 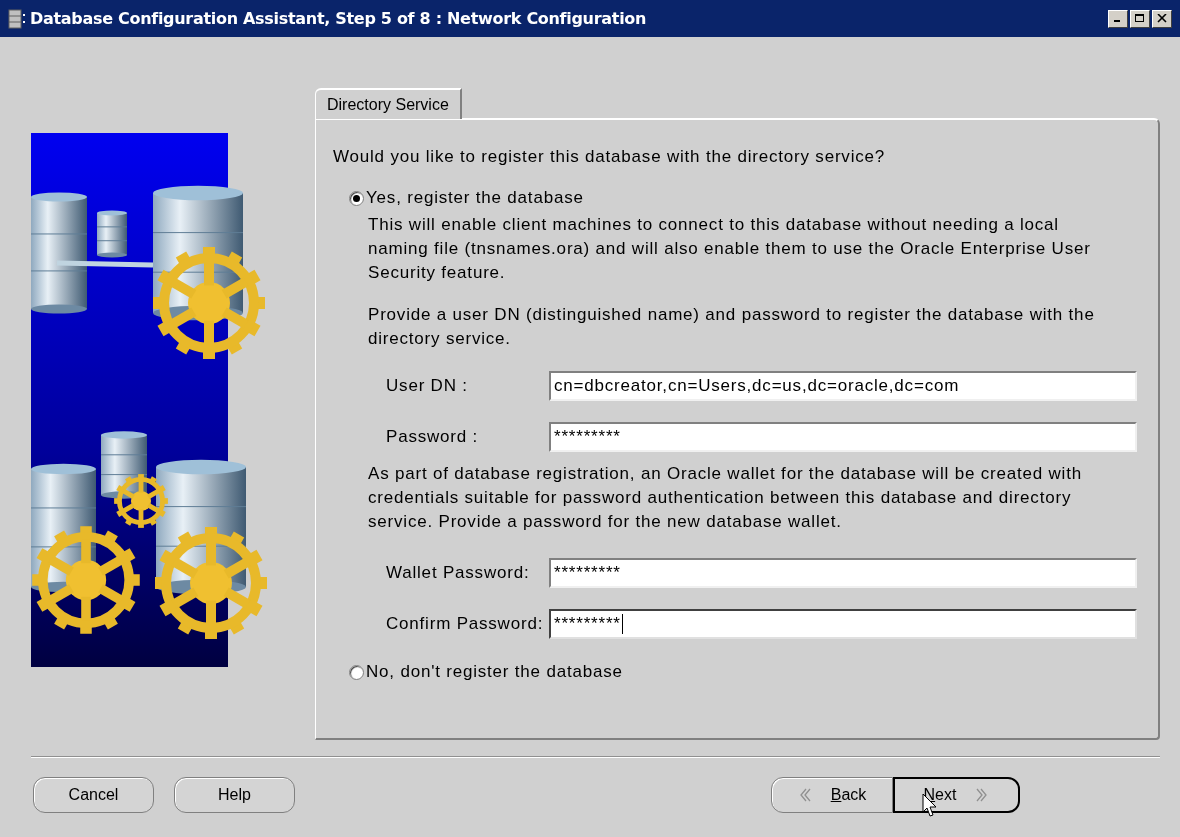 I want to click on field-label: Password :, so click(x=432, y=437).